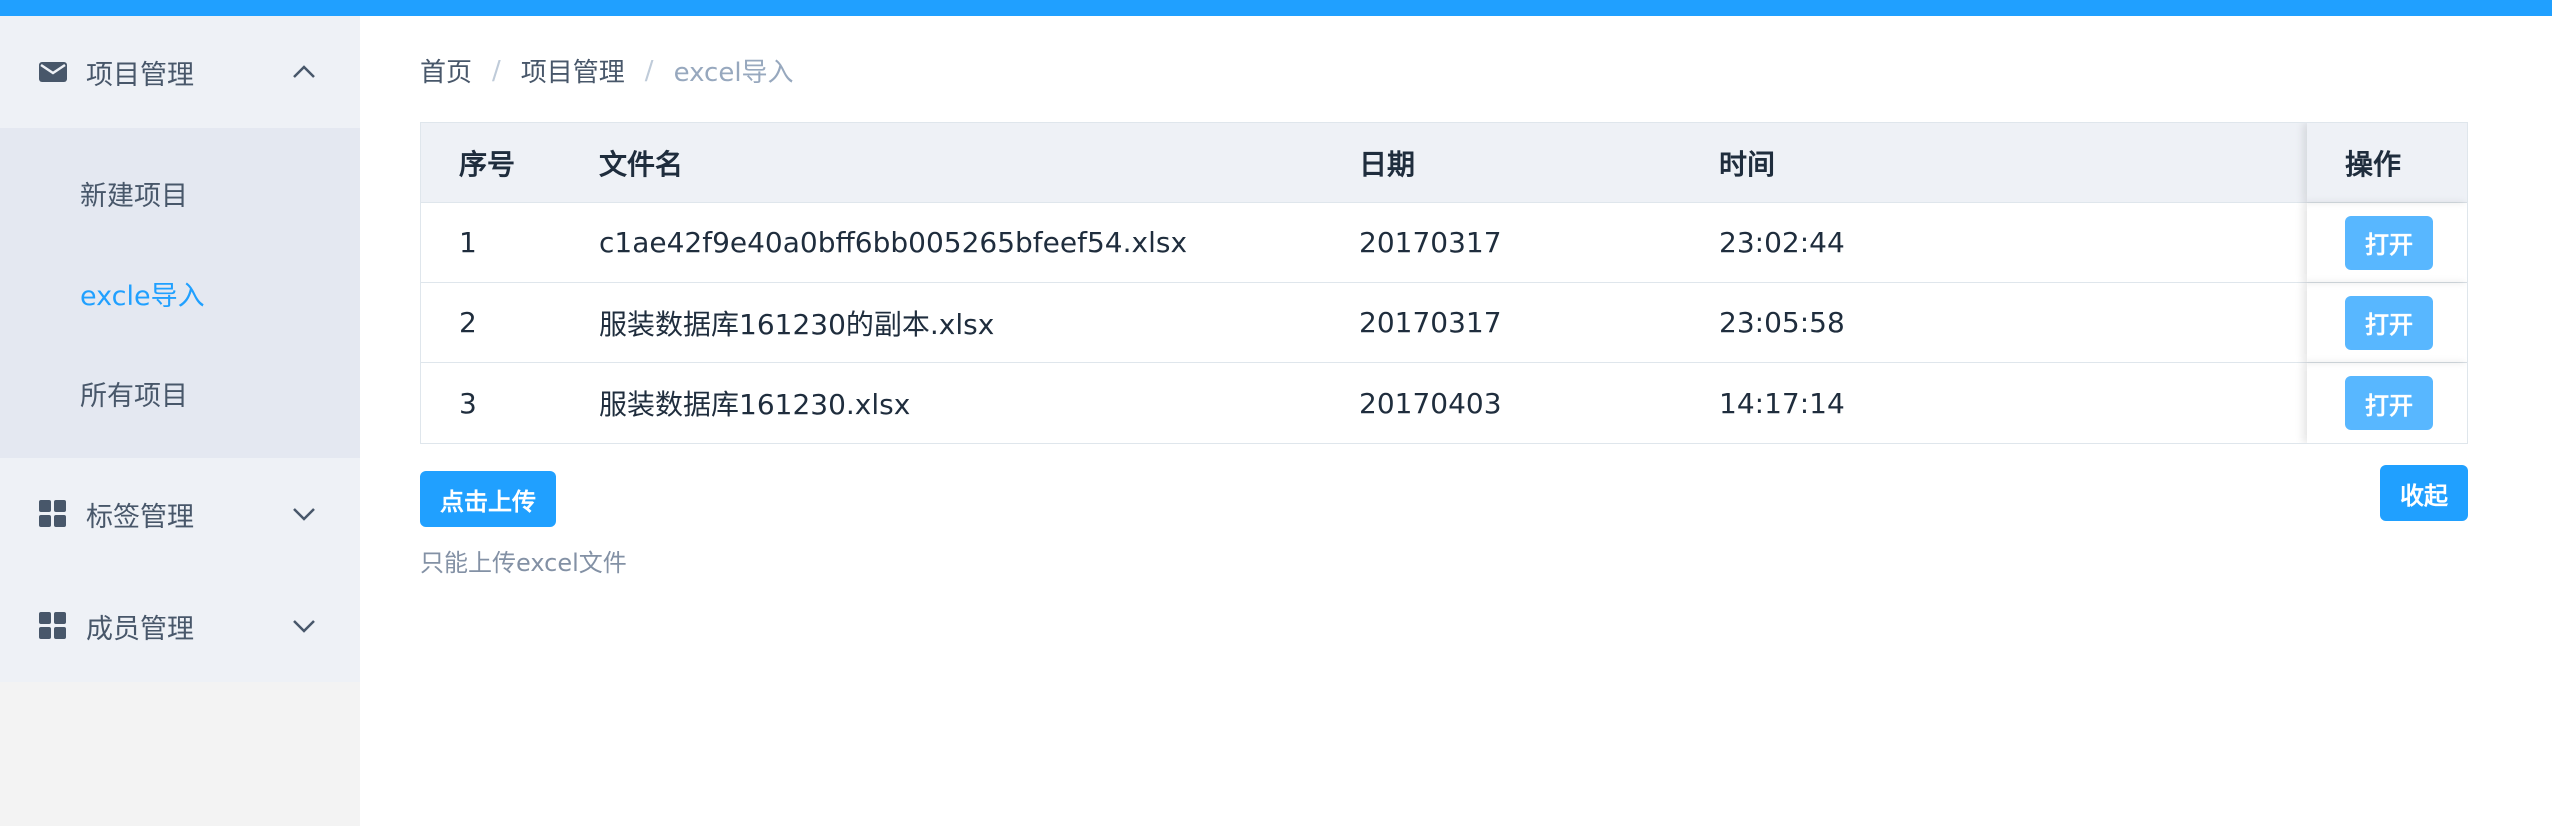 The height and width of the screenshot is (826, 2552). I want to click on cell-filename: 服装数据库161230的副本.xlsx, so click(797, 324).